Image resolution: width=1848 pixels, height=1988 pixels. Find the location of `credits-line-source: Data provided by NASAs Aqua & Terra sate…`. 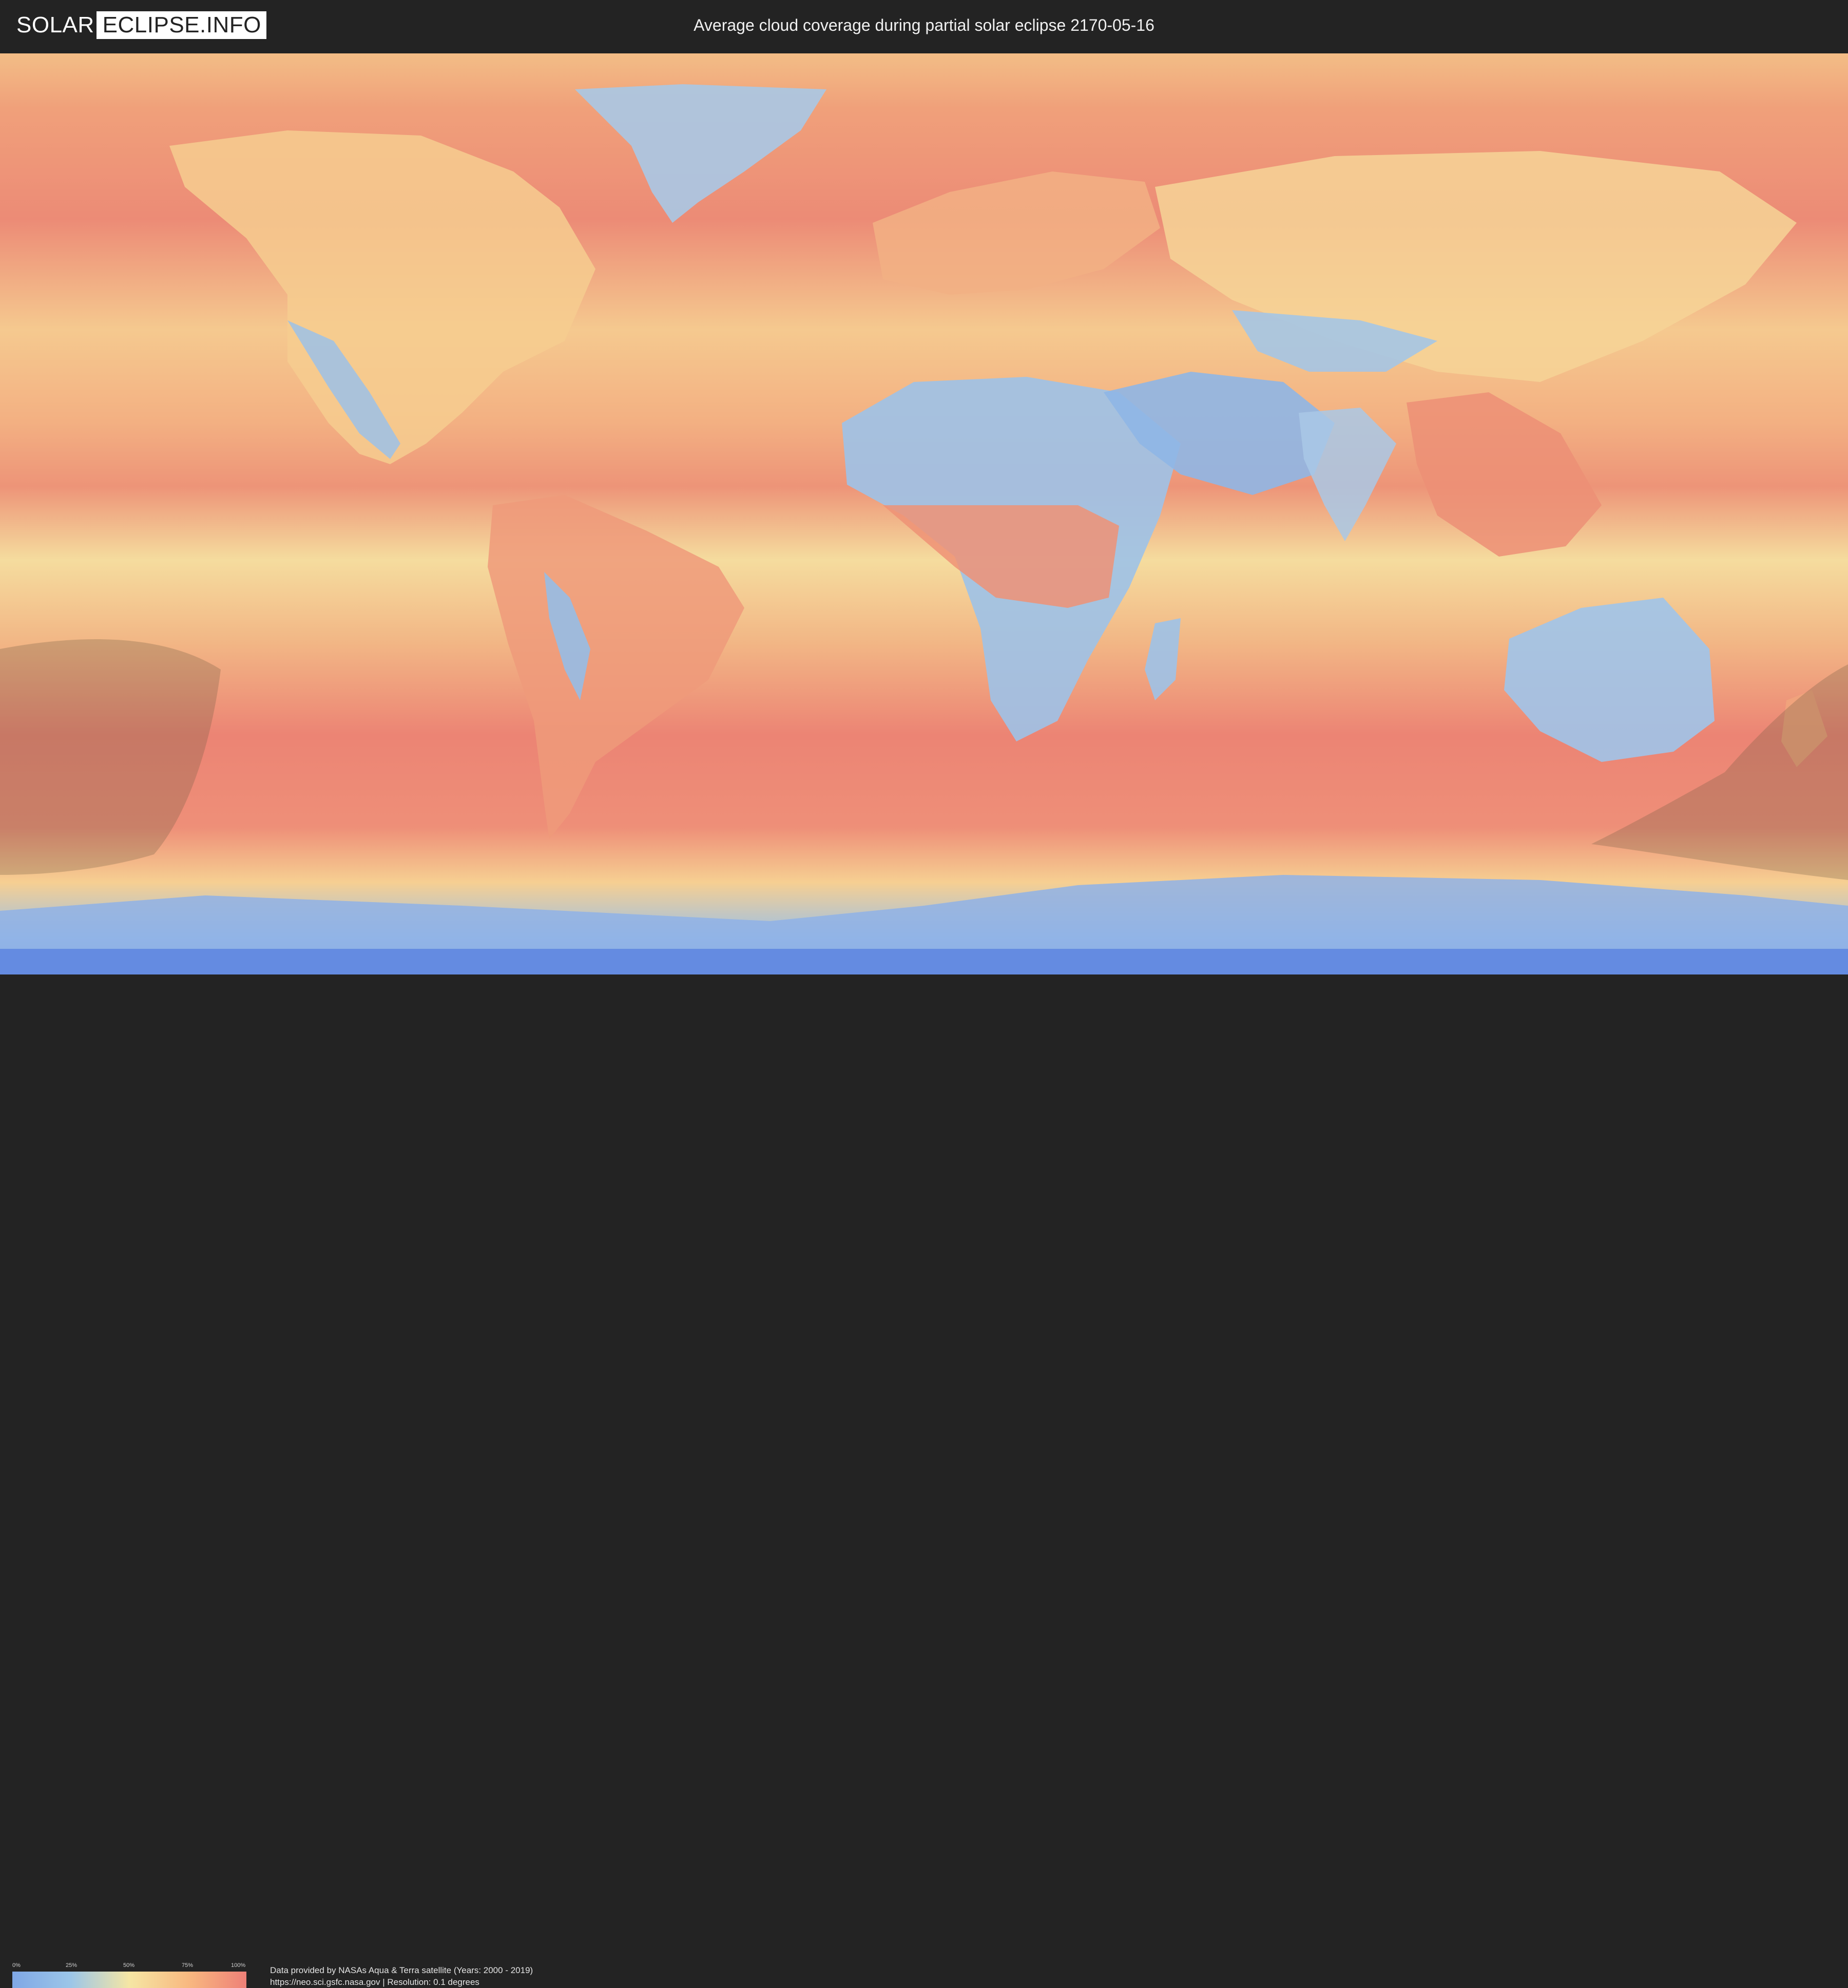

credits-line-source: Data provided by NASAs Aqua & Terra sate… is located at coordinates (401, 1970).